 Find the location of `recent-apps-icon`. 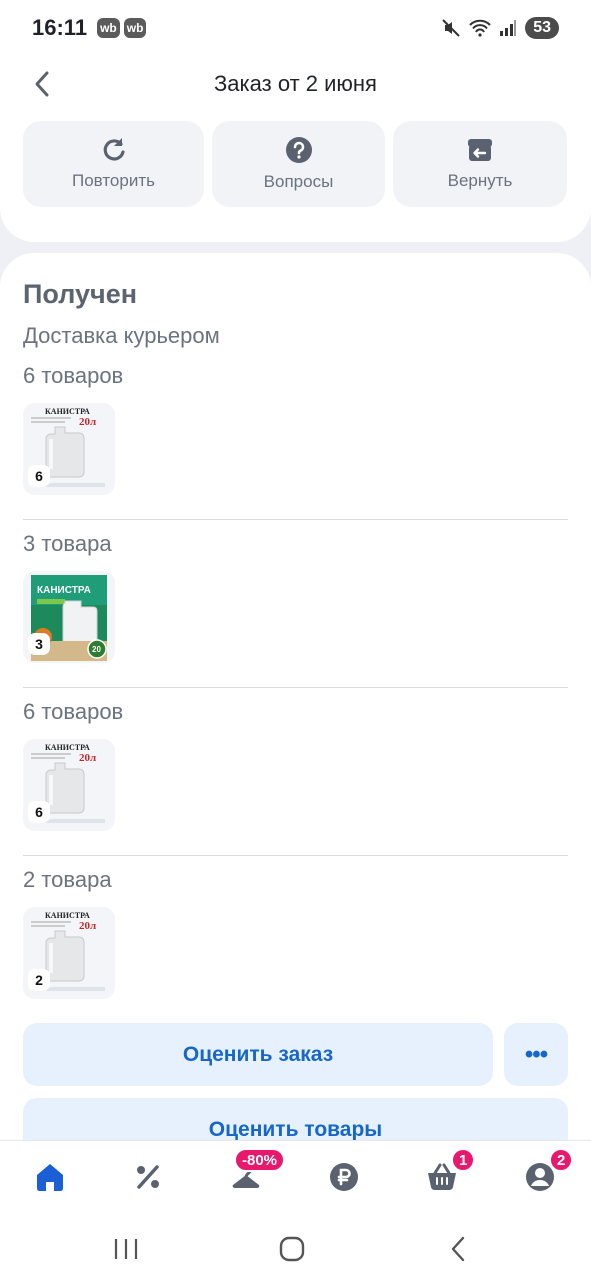

recent-apps-icon is located at coordinates (126, 1249).